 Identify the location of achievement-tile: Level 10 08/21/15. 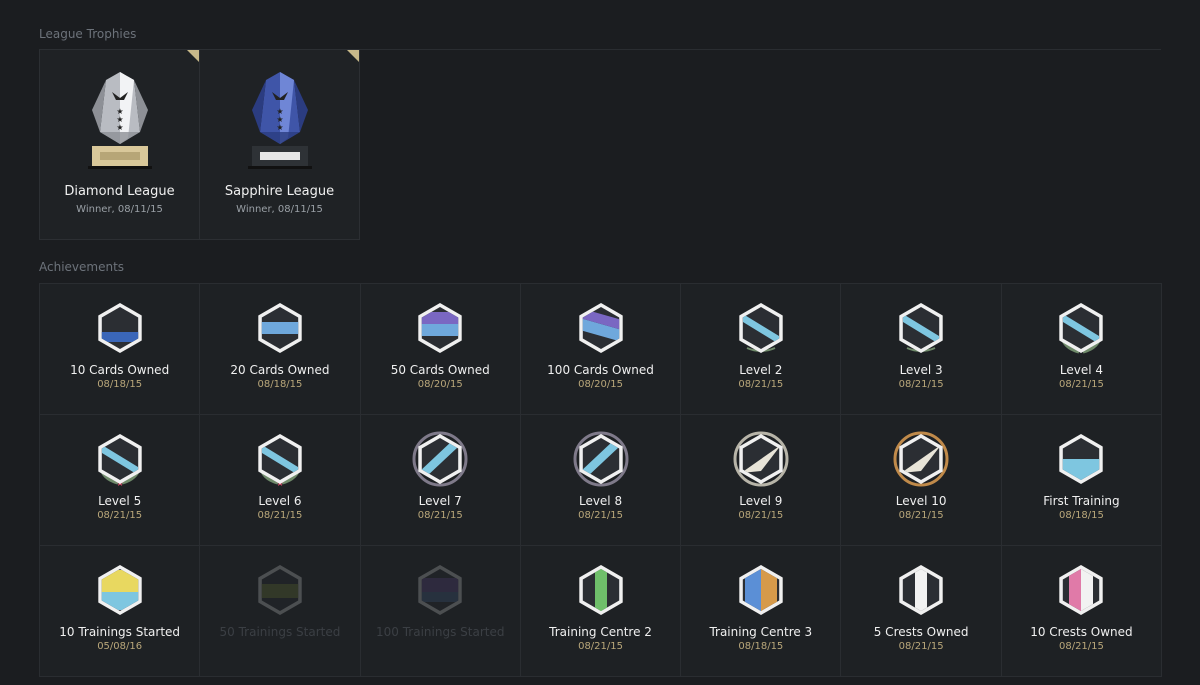
(921, 480).